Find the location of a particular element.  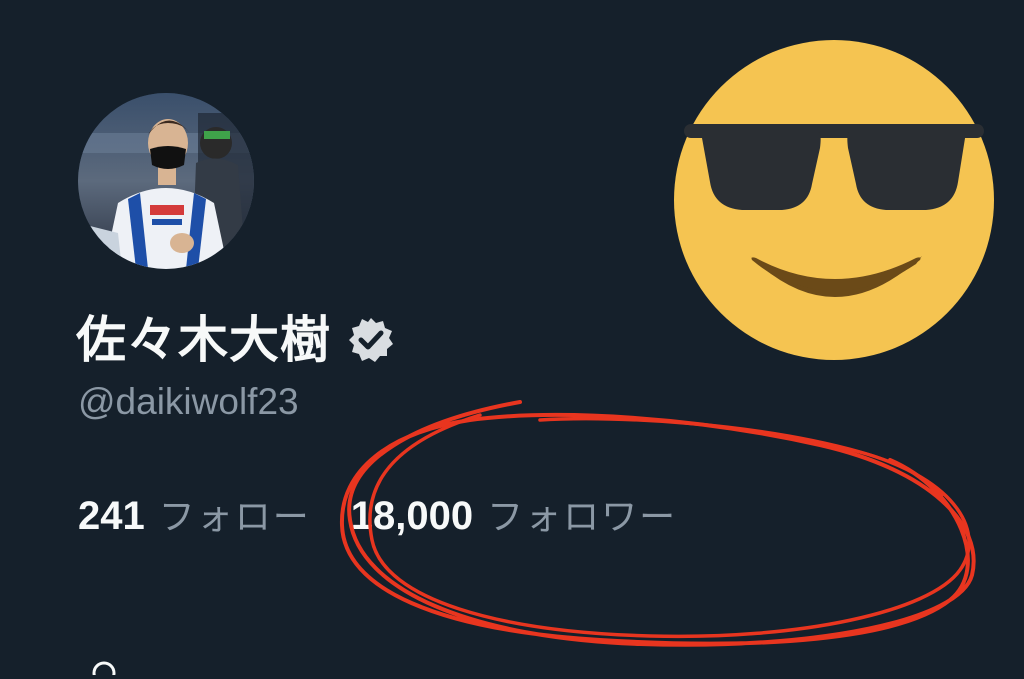

profile-stats: 241 フォロー 18,000 フォロワー is located at coordinates (377, 516).